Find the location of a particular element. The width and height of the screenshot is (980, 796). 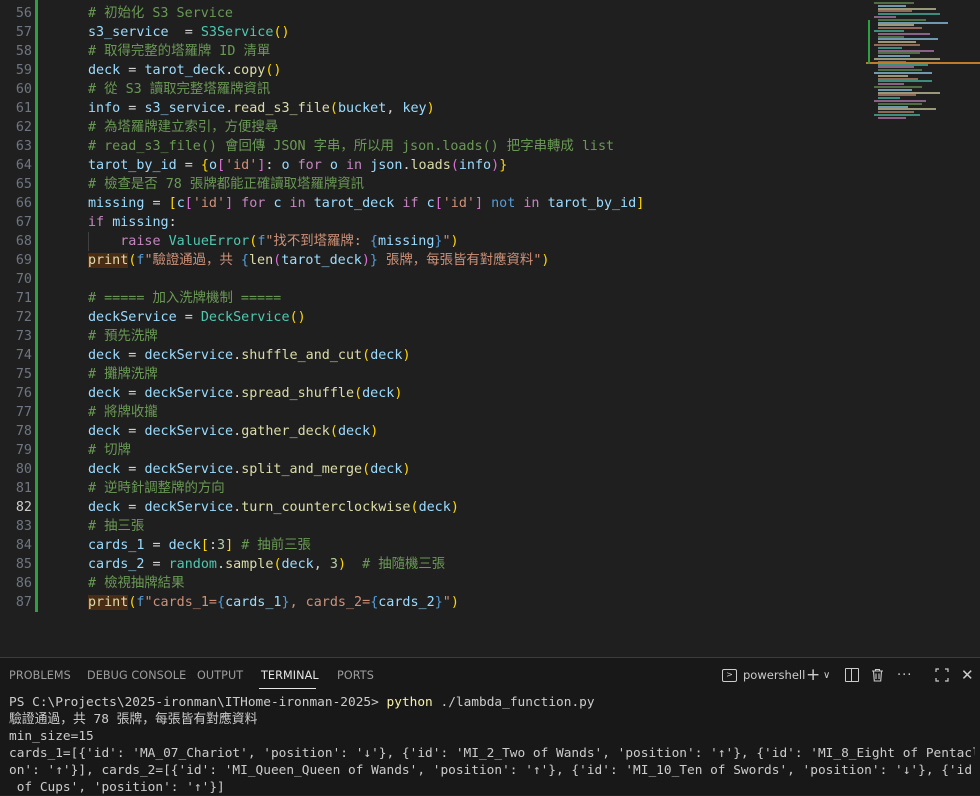

code-line: 73 # 預先洗牌 is located at coordinates (430, 336).